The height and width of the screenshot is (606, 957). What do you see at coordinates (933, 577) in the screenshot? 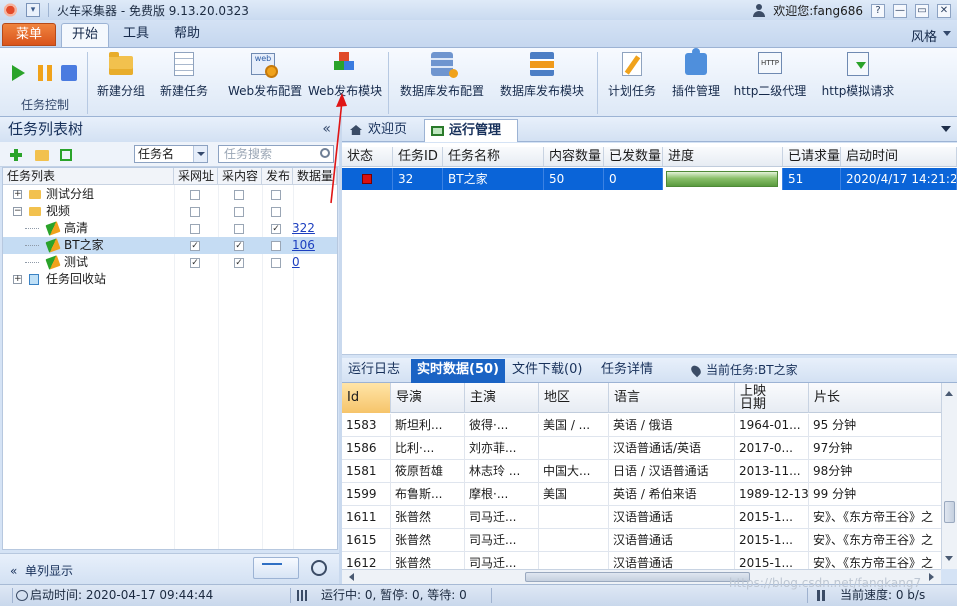
I see `scroll-right-icon` at bounding box center [933, 577].